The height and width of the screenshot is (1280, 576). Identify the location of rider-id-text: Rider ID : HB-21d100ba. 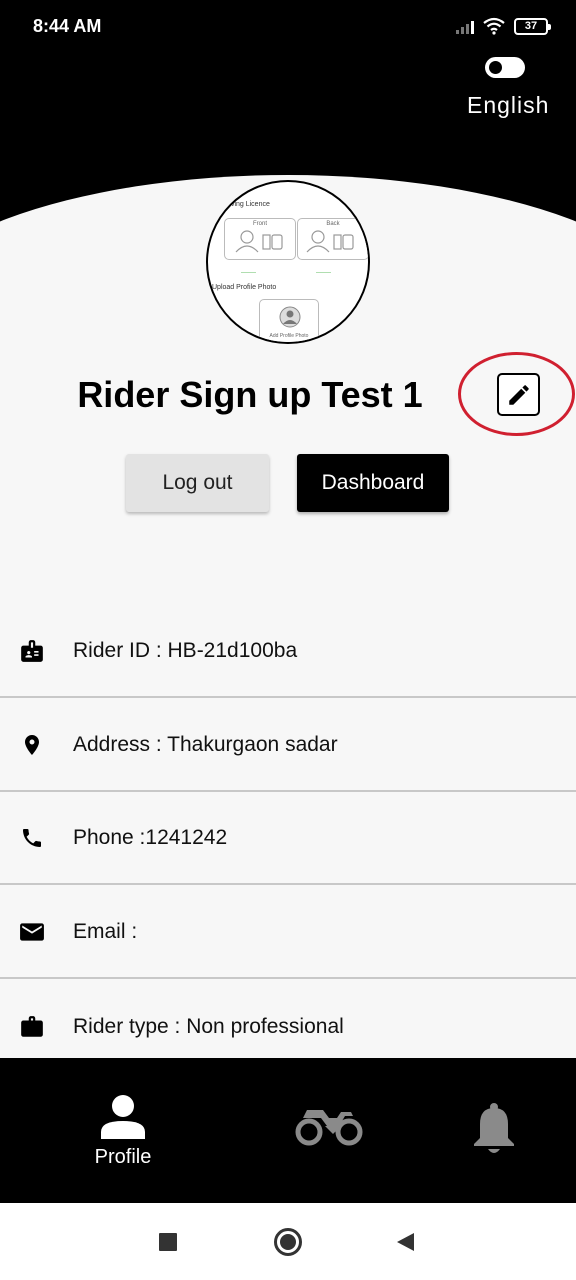
(185, 650).